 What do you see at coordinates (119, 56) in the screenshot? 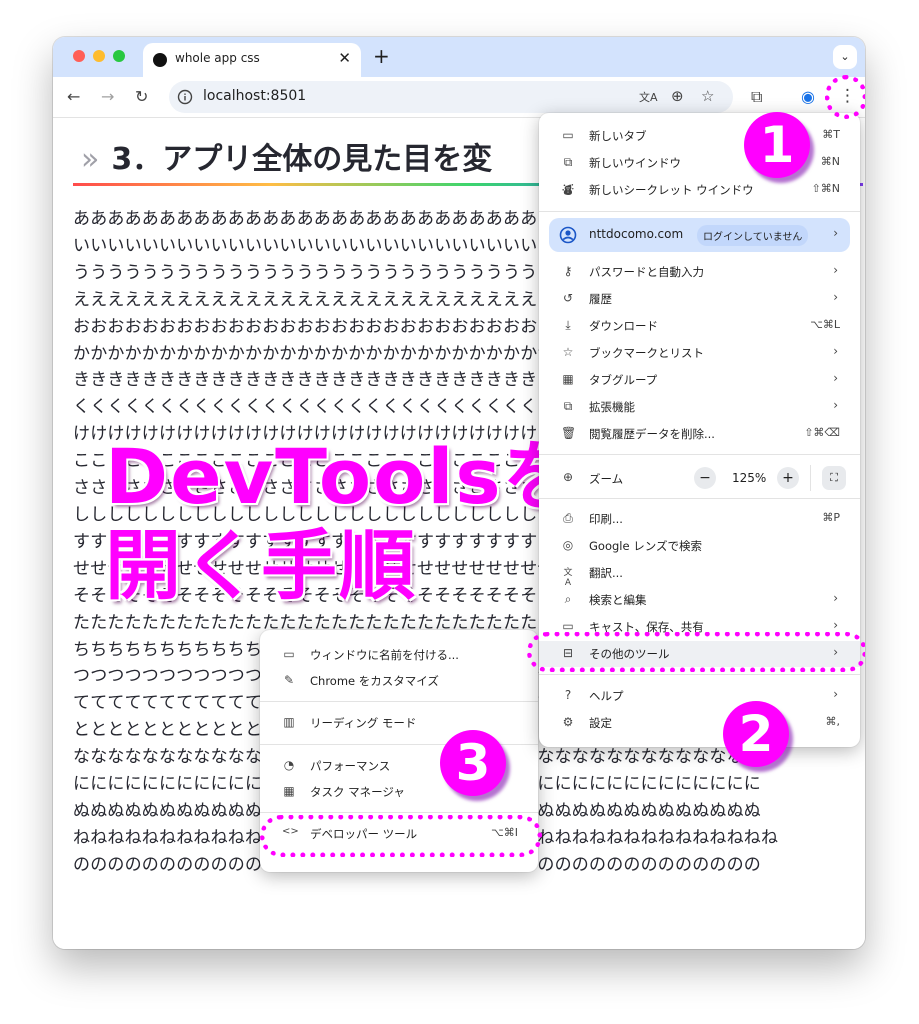
I see `maximize-window-button` at bounding box center [119, 56].